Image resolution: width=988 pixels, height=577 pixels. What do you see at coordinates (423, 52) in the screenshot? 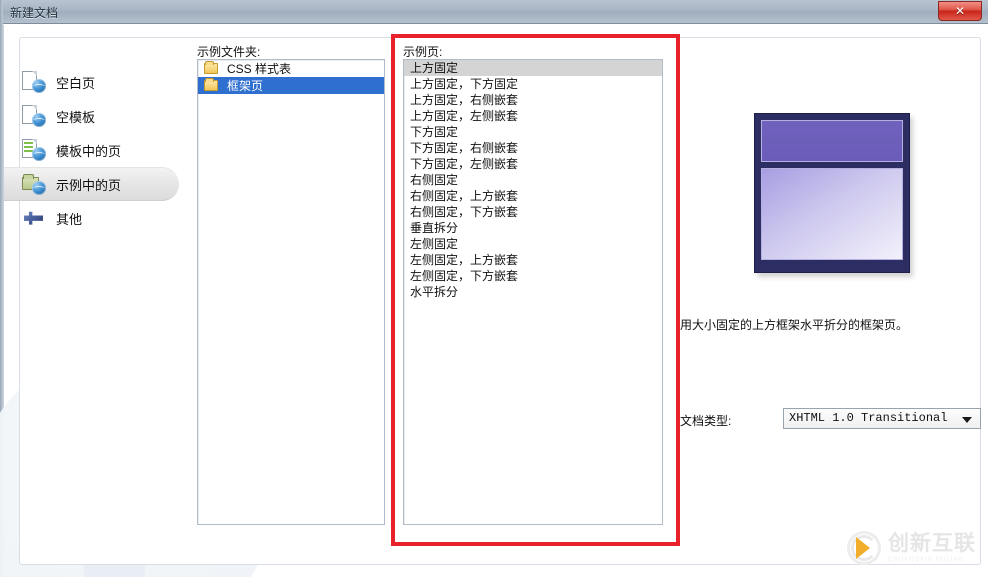
I see `samples-label: 示例页:` at bounding box center [423, 52].